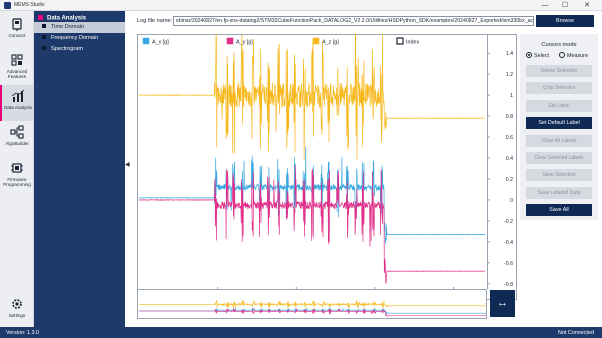  I want to click on nav-item-algobuilder: AlgoBuilder, so click(17, 139).